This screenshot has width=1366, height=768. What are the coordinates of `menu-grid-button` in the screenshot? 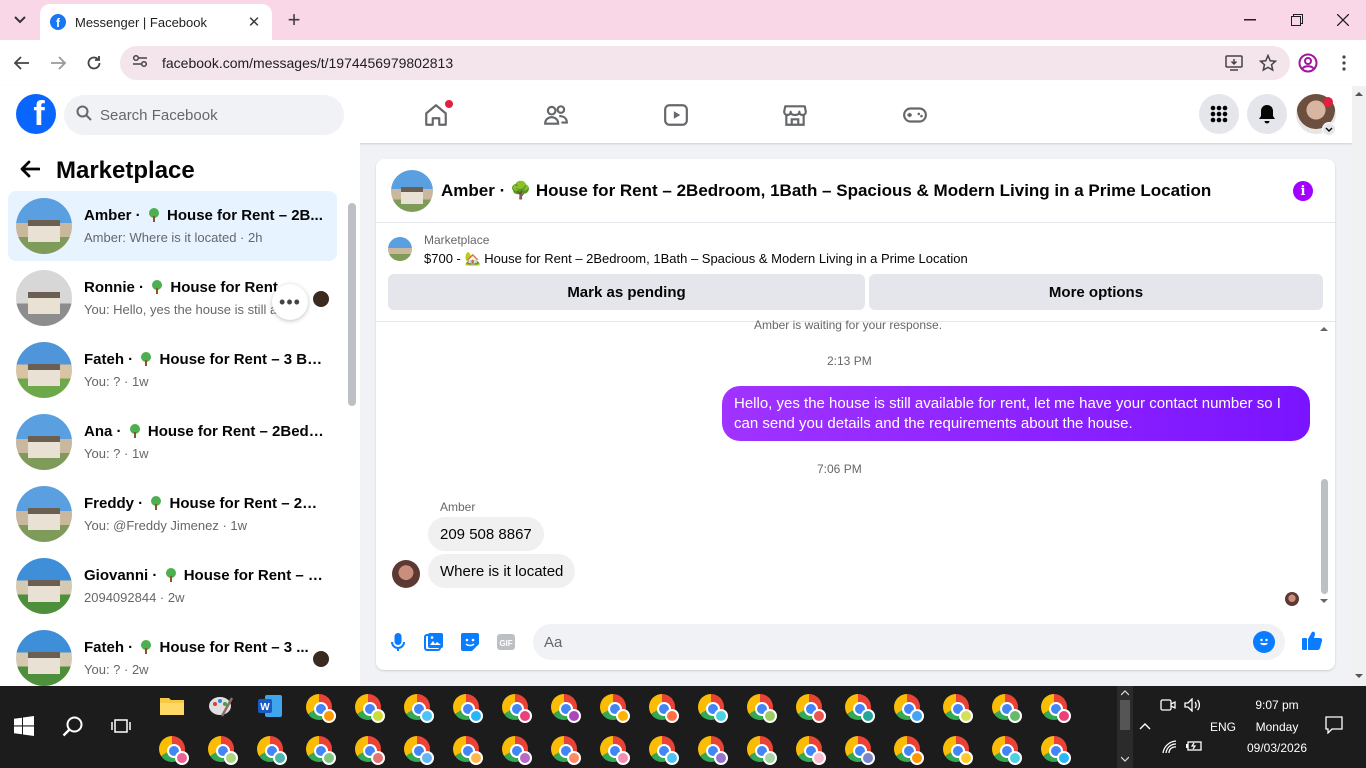 It's located at (1219, 114).